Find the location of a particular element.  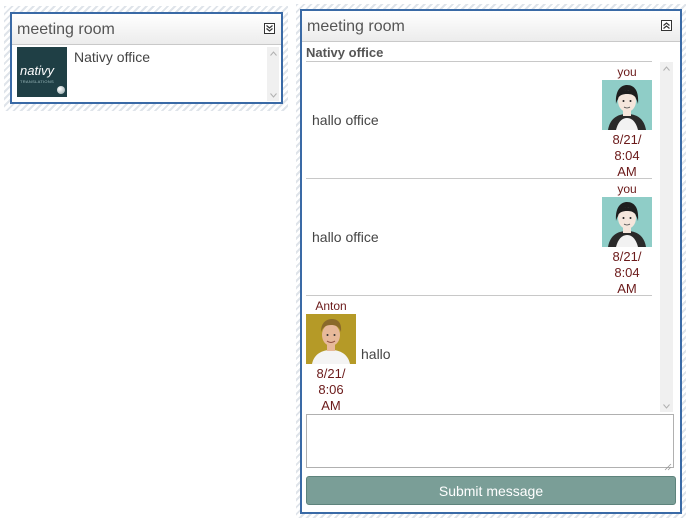

chat-room-name: Nativy office is located at coordinates (345, 52).